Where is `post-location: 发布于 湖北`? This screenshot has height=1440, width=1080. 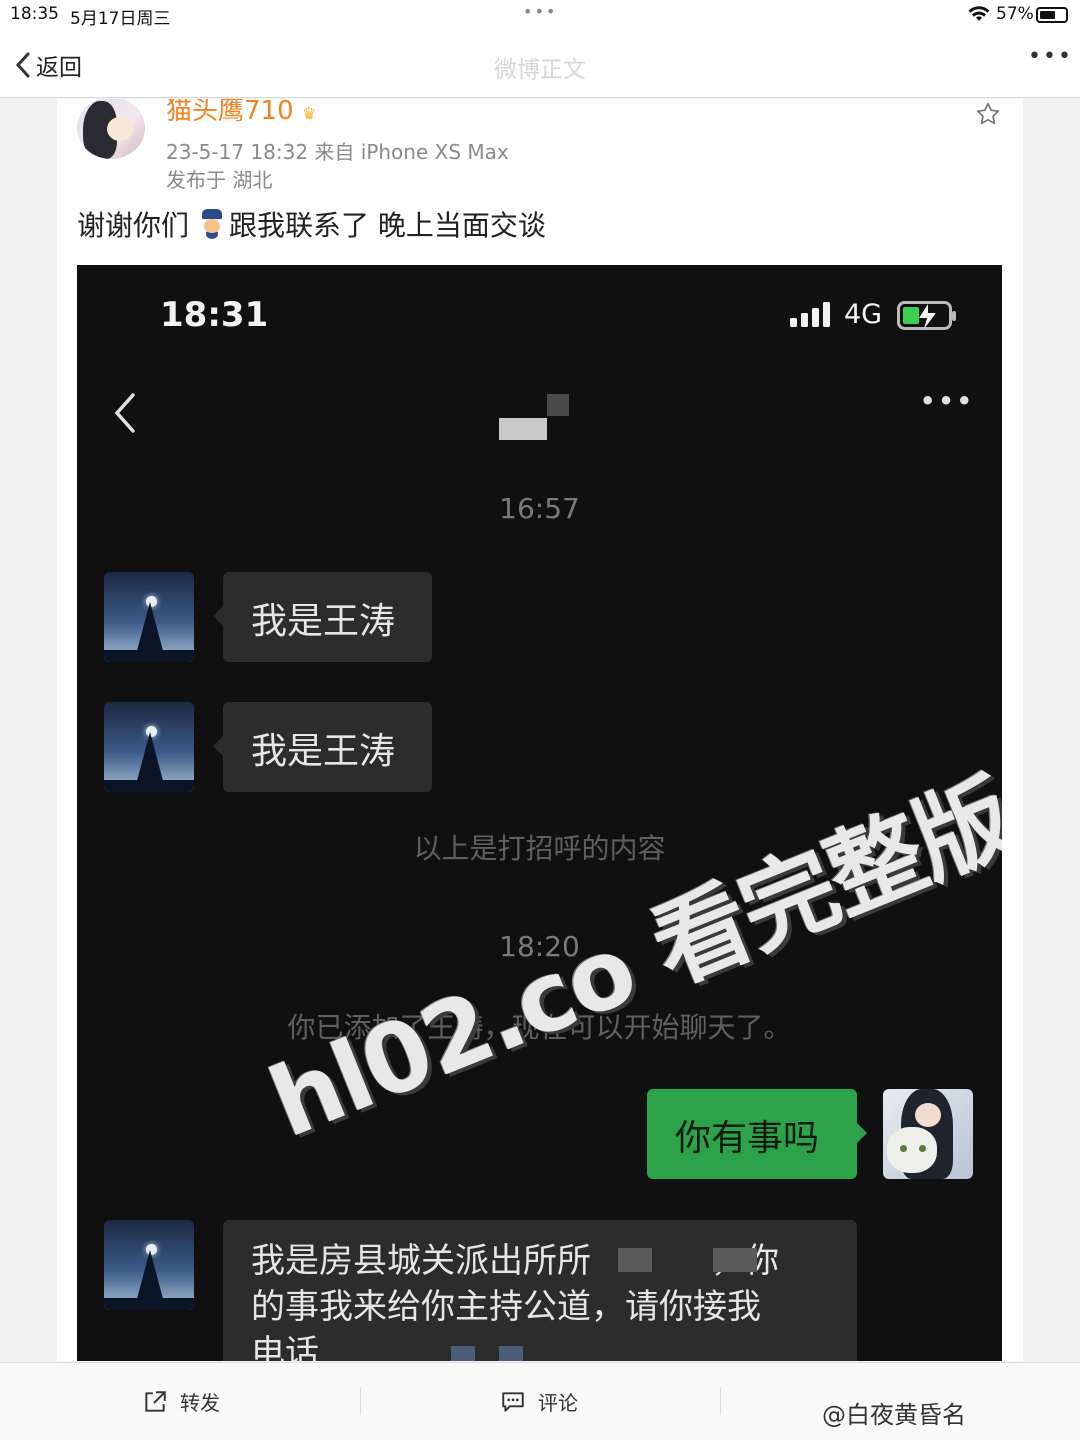
post-location: 发布于 湖北 is located at coordinates (219, 180).